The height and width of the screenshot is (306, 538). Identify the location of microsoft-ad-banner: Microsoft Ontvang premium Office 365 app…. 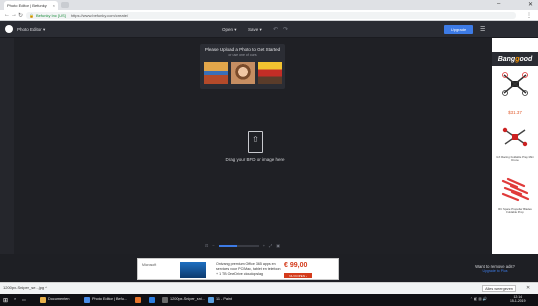
(238, 269).